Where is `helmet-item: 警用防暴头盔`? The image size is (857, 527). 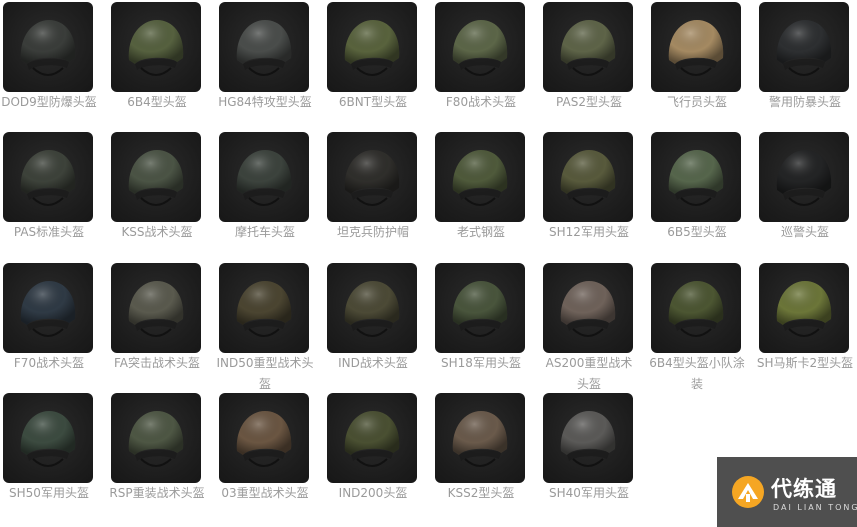 helmet-item: 警用防暴头盔 is located at coordinates (806, 65).